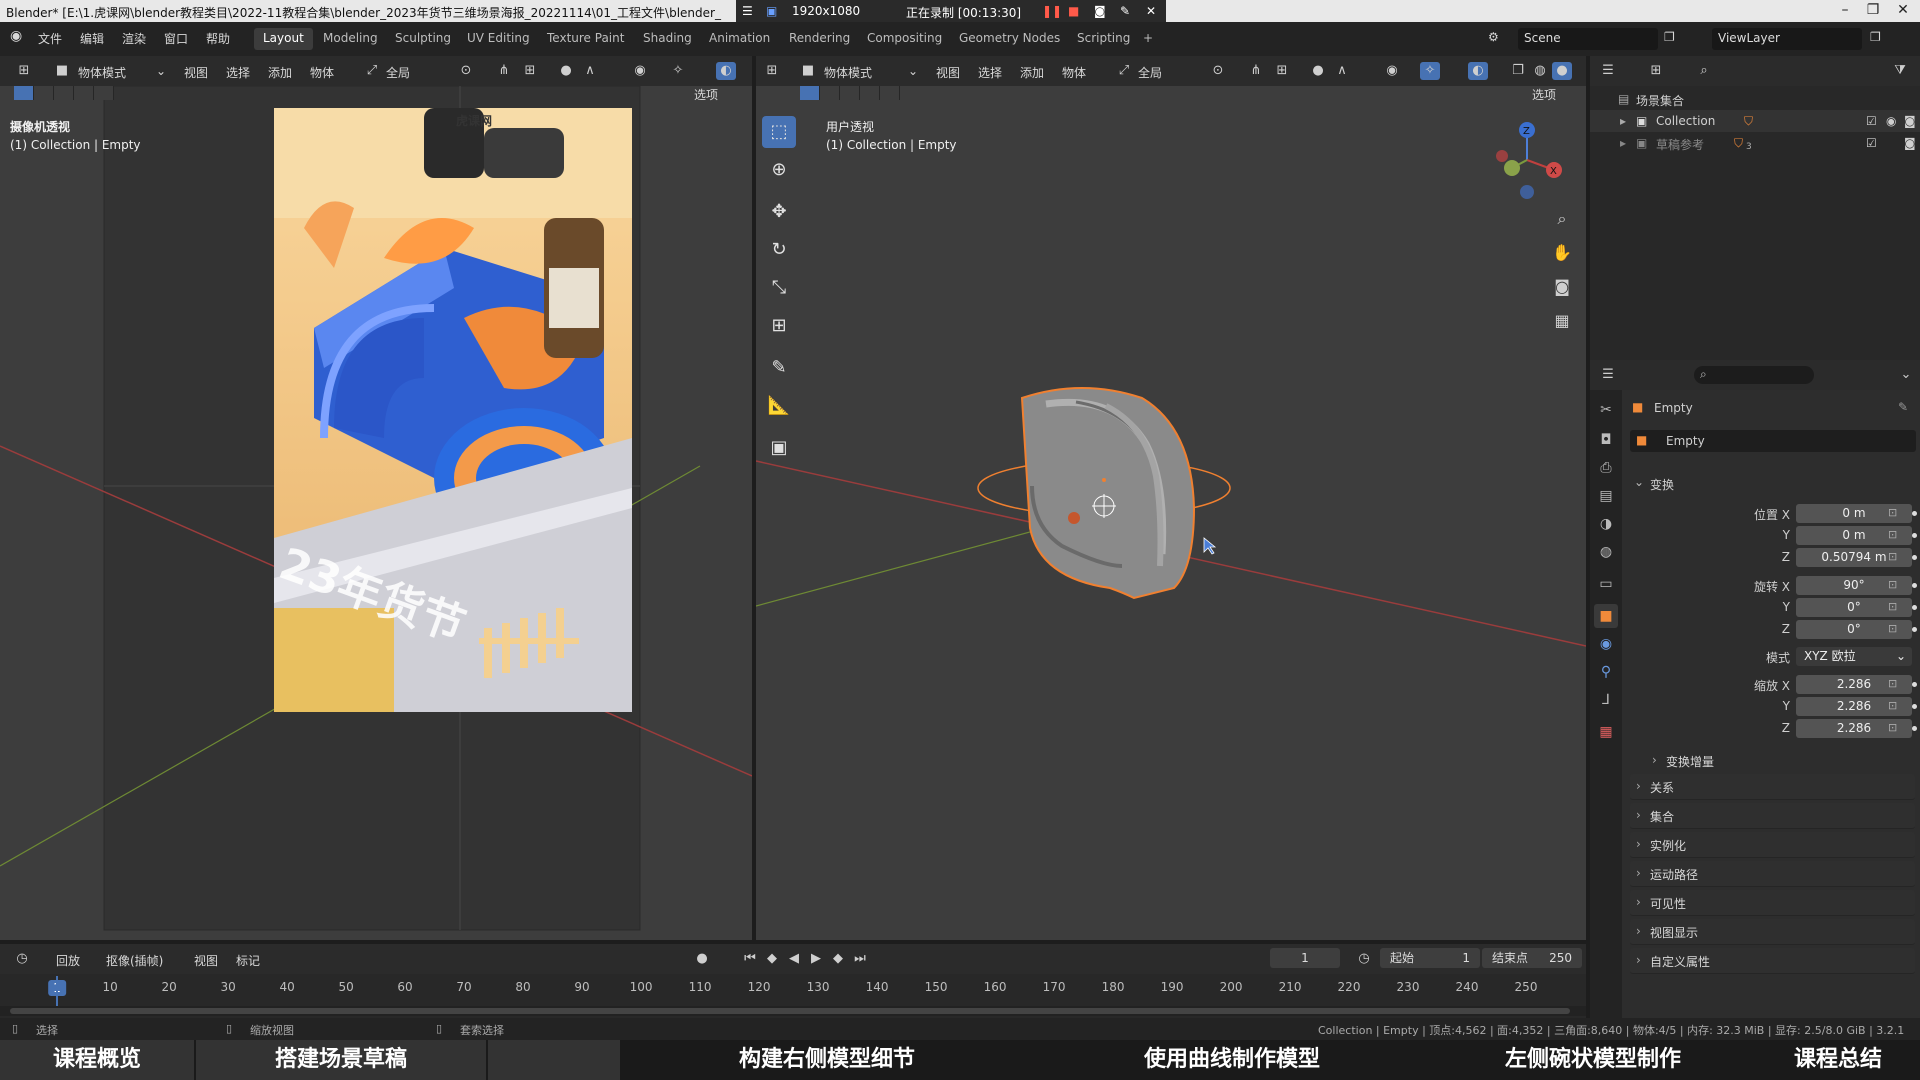  Describe the element at coordinates (1900, 71) in the screenshot. I see `filter-icon: ⧩` at that location.